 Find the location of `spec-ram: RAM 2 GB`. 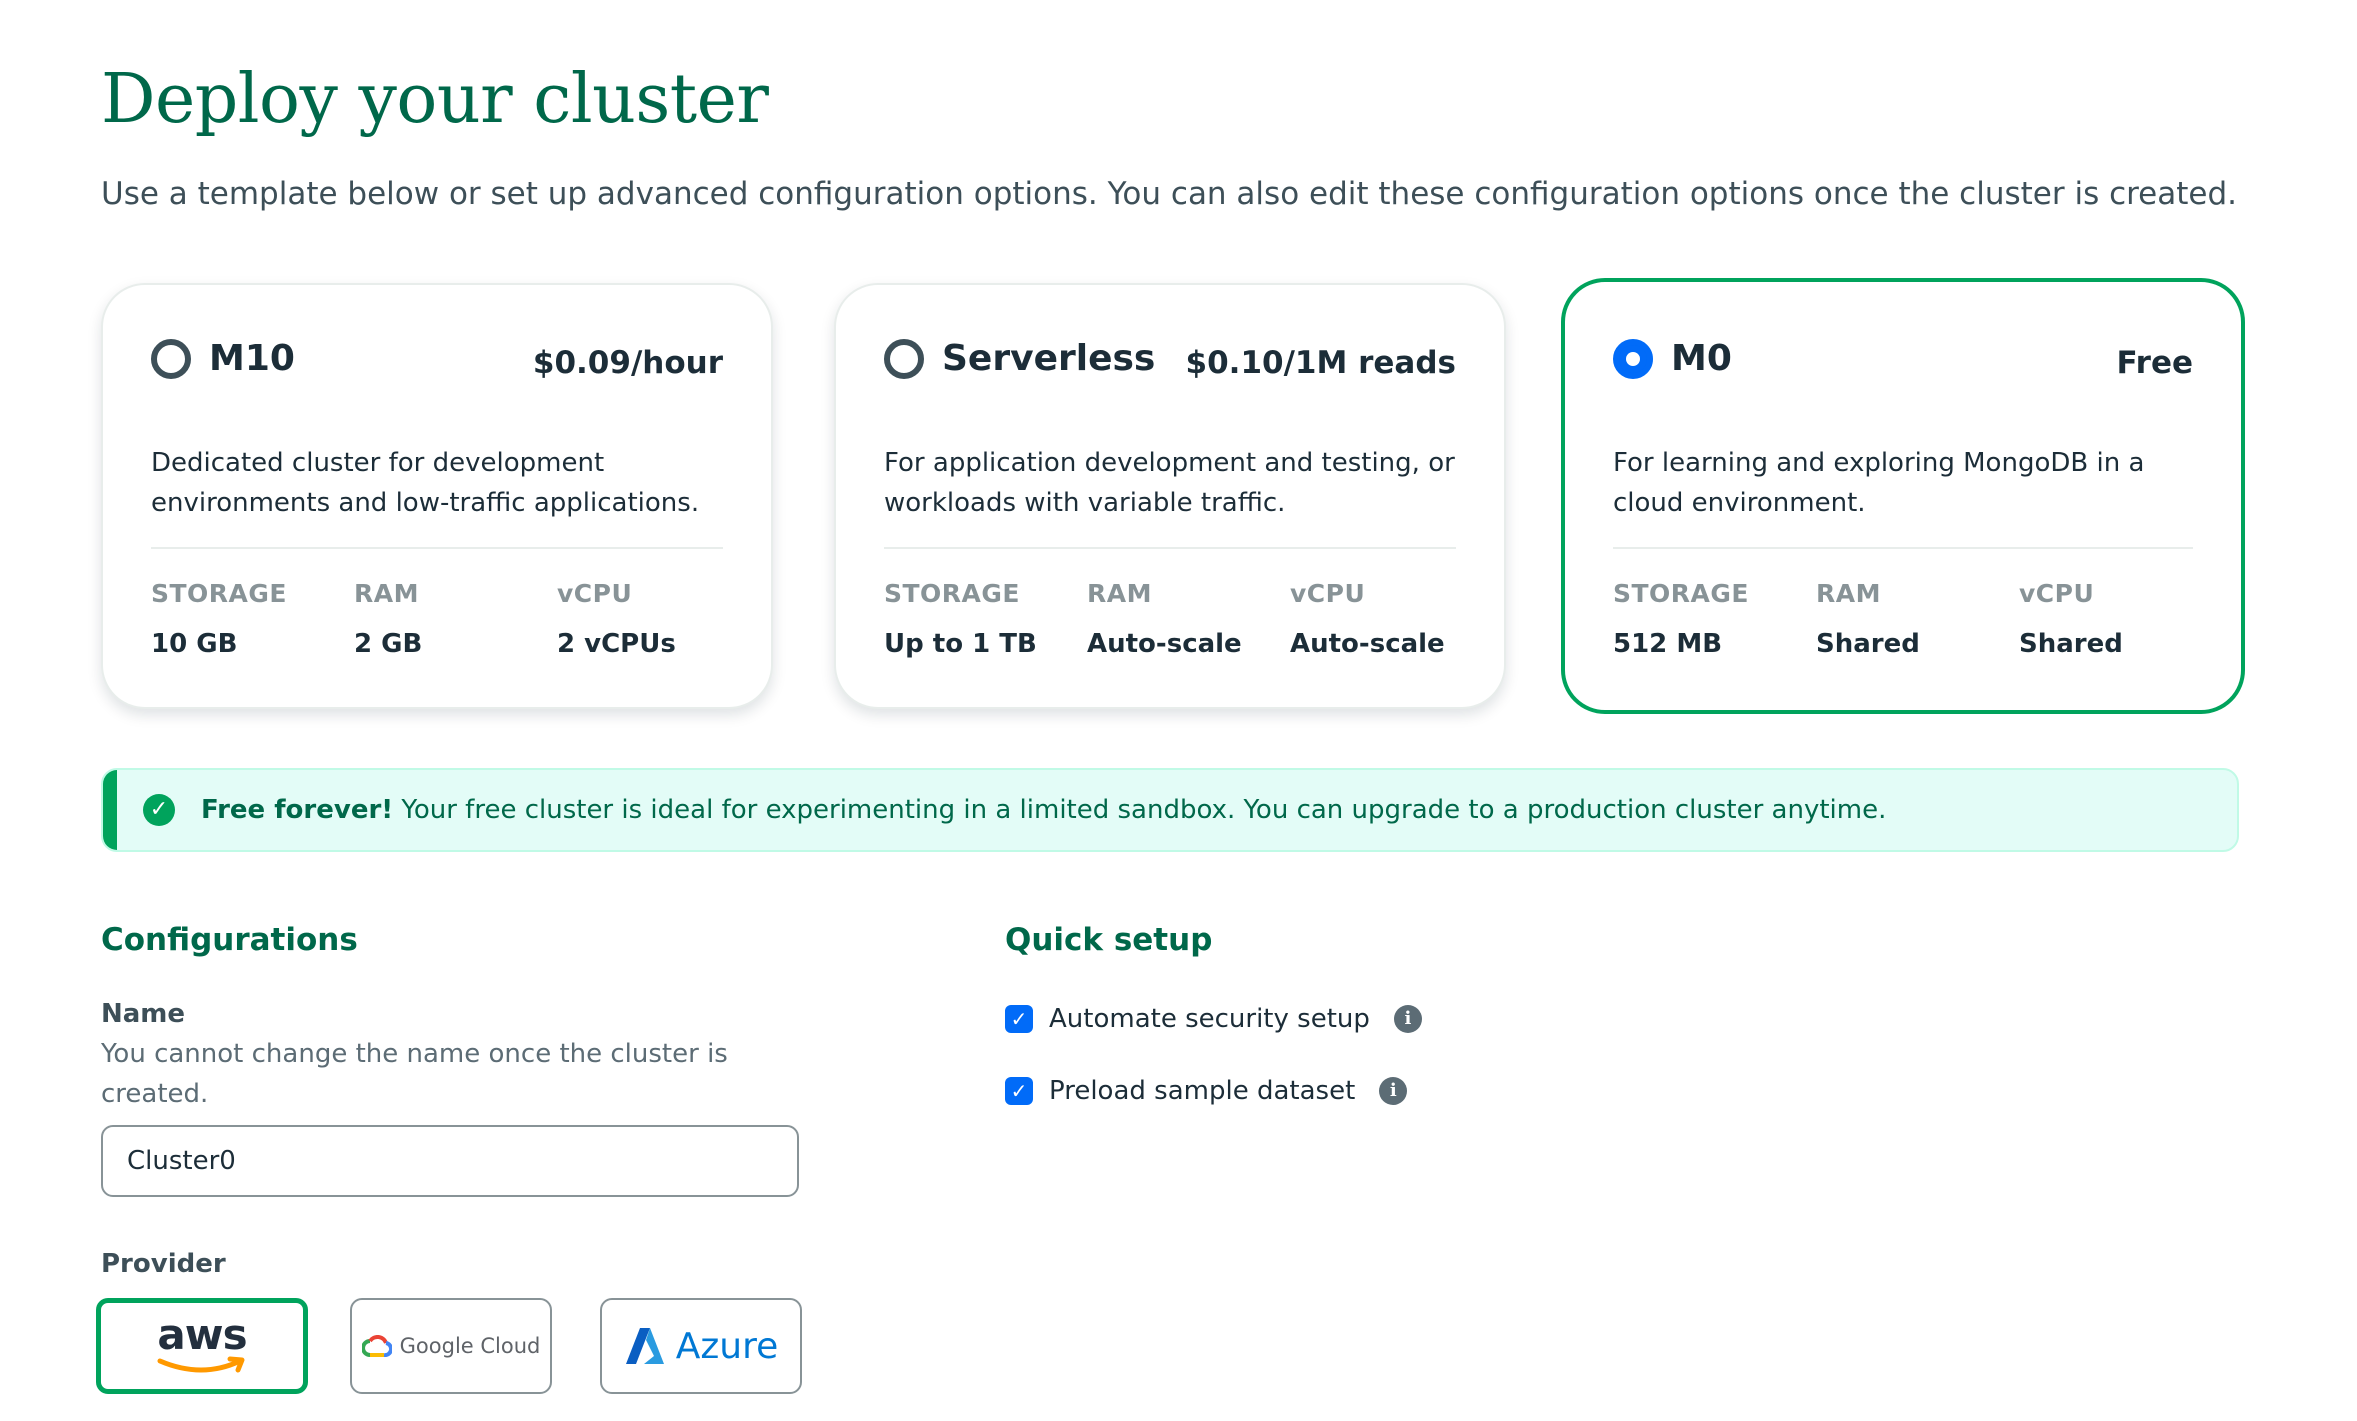

spec-ram: RAM 2 GB is located at coordinates (454, 619).